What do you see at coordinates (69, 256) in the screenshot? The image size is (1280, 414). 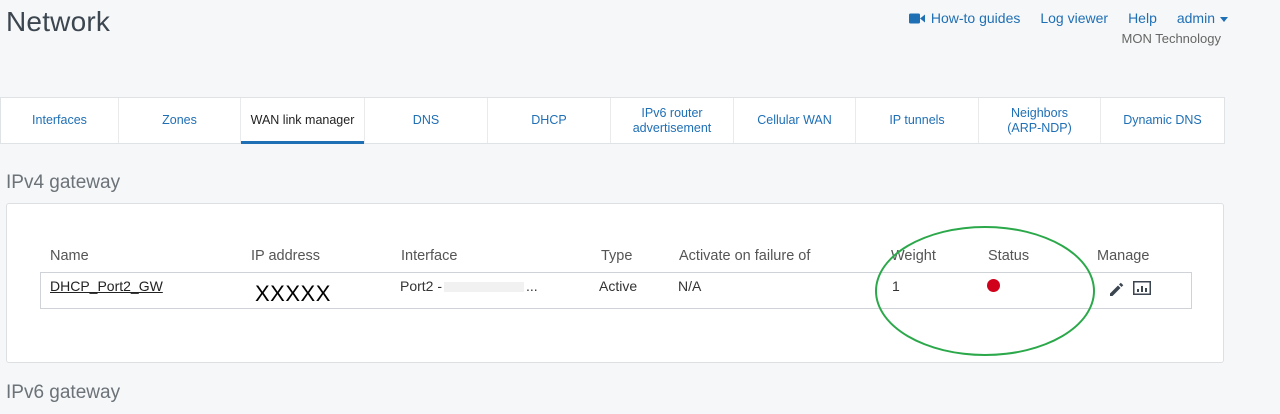 I see `column-header-name: Name` at bounding box center [69, 256].